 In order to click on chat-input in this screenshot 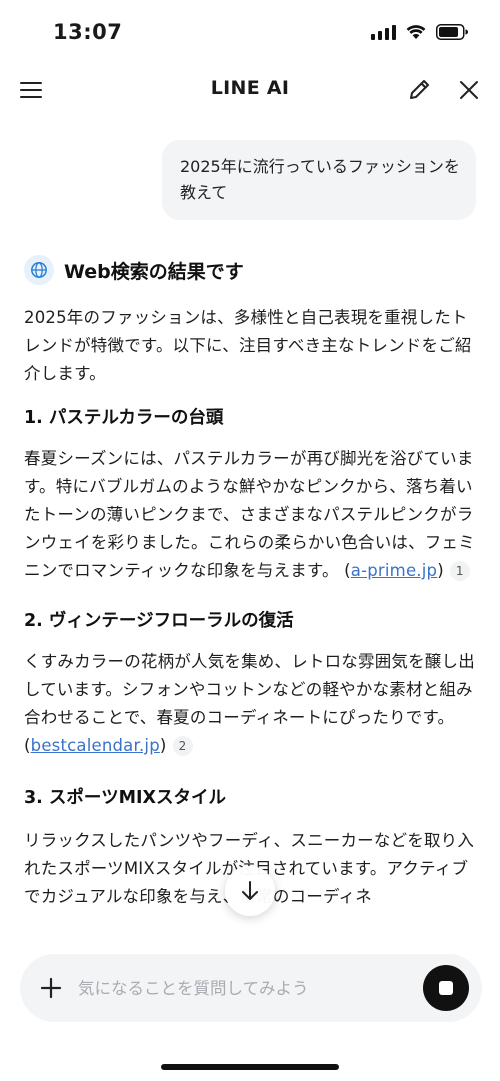, I will do `click(243, 988)`.